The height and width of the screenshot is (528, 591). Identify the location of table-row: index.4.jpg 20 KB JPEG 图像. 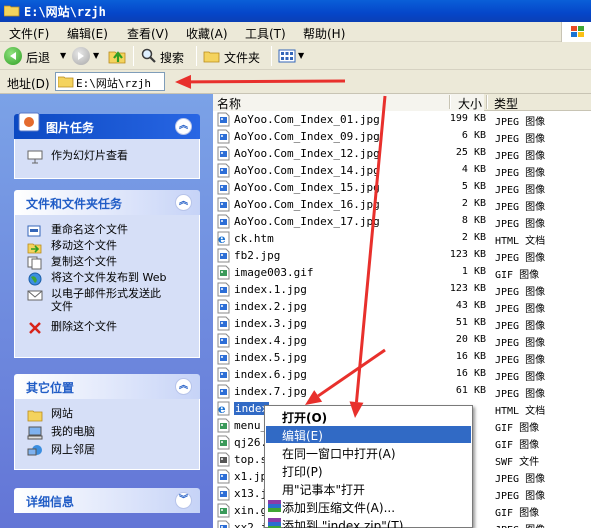
(402, 340).